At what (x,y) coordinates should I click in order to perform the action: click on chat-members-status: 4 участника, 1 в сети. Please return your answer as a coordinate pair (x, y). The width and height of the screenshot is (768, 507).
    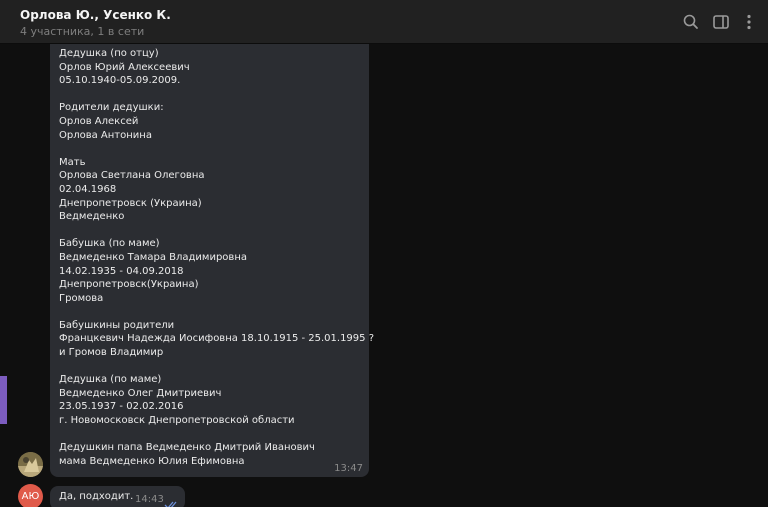
    Looking at the image, I should click on (82, 31).